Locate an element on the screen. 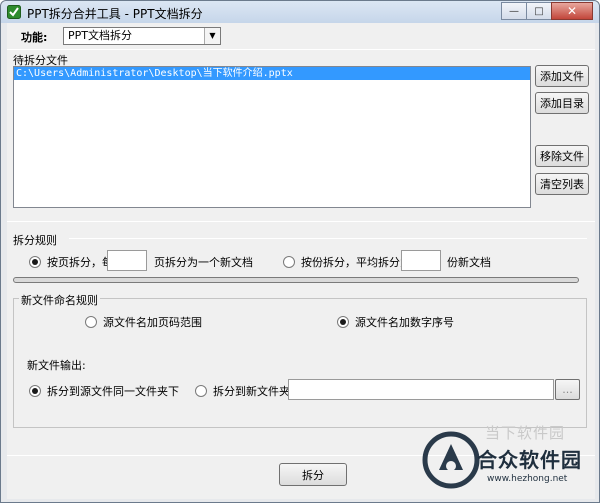 The image size is (600, 503). minimize-button: — is located at coordinates (514, 11).